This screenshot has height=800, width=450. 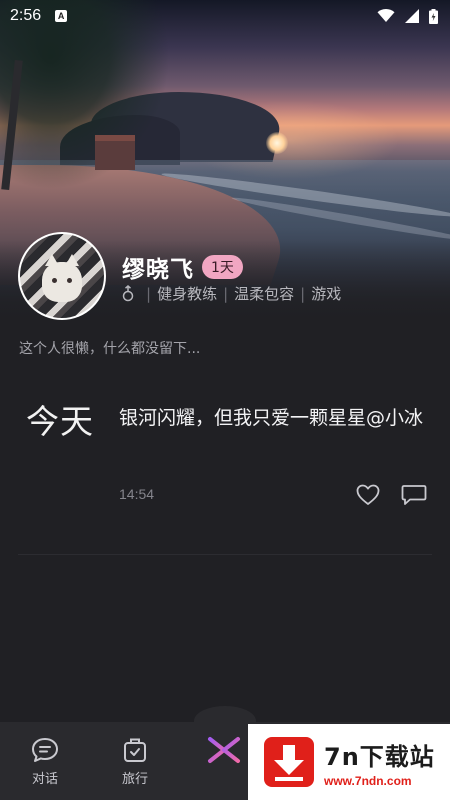 I want to click on post-text: 银河闪耀，但我只爱一颗星星@小冰, so click(x=274, y=418).